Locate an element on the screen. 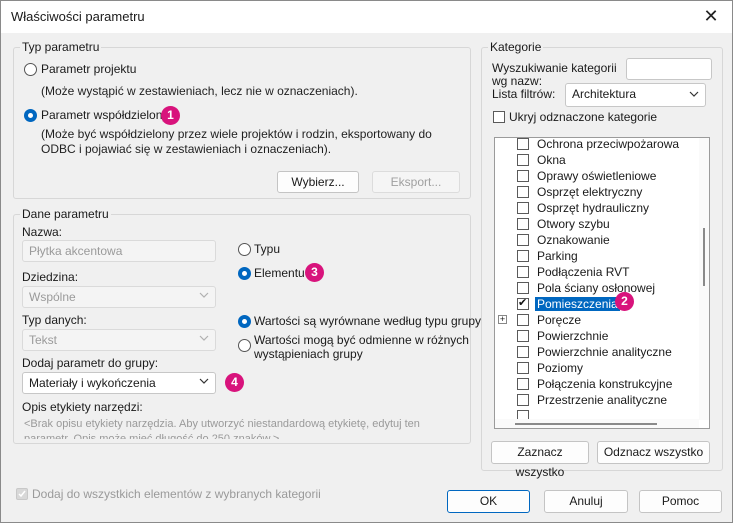 This screenshot has width=733, height=523. vertical-scrollbar is located at coordinates (704, 279).